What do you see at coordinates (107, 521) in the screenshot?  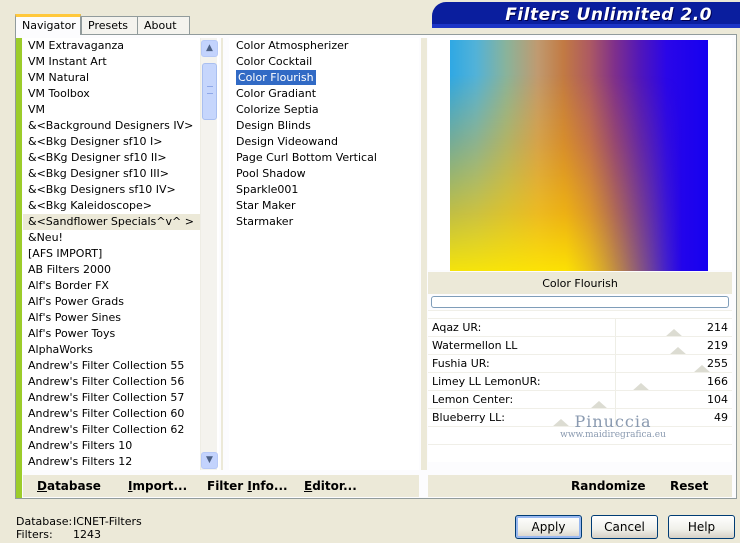 I see `database-status-value: ICNET-Filters` at bounding box center [107, 521].